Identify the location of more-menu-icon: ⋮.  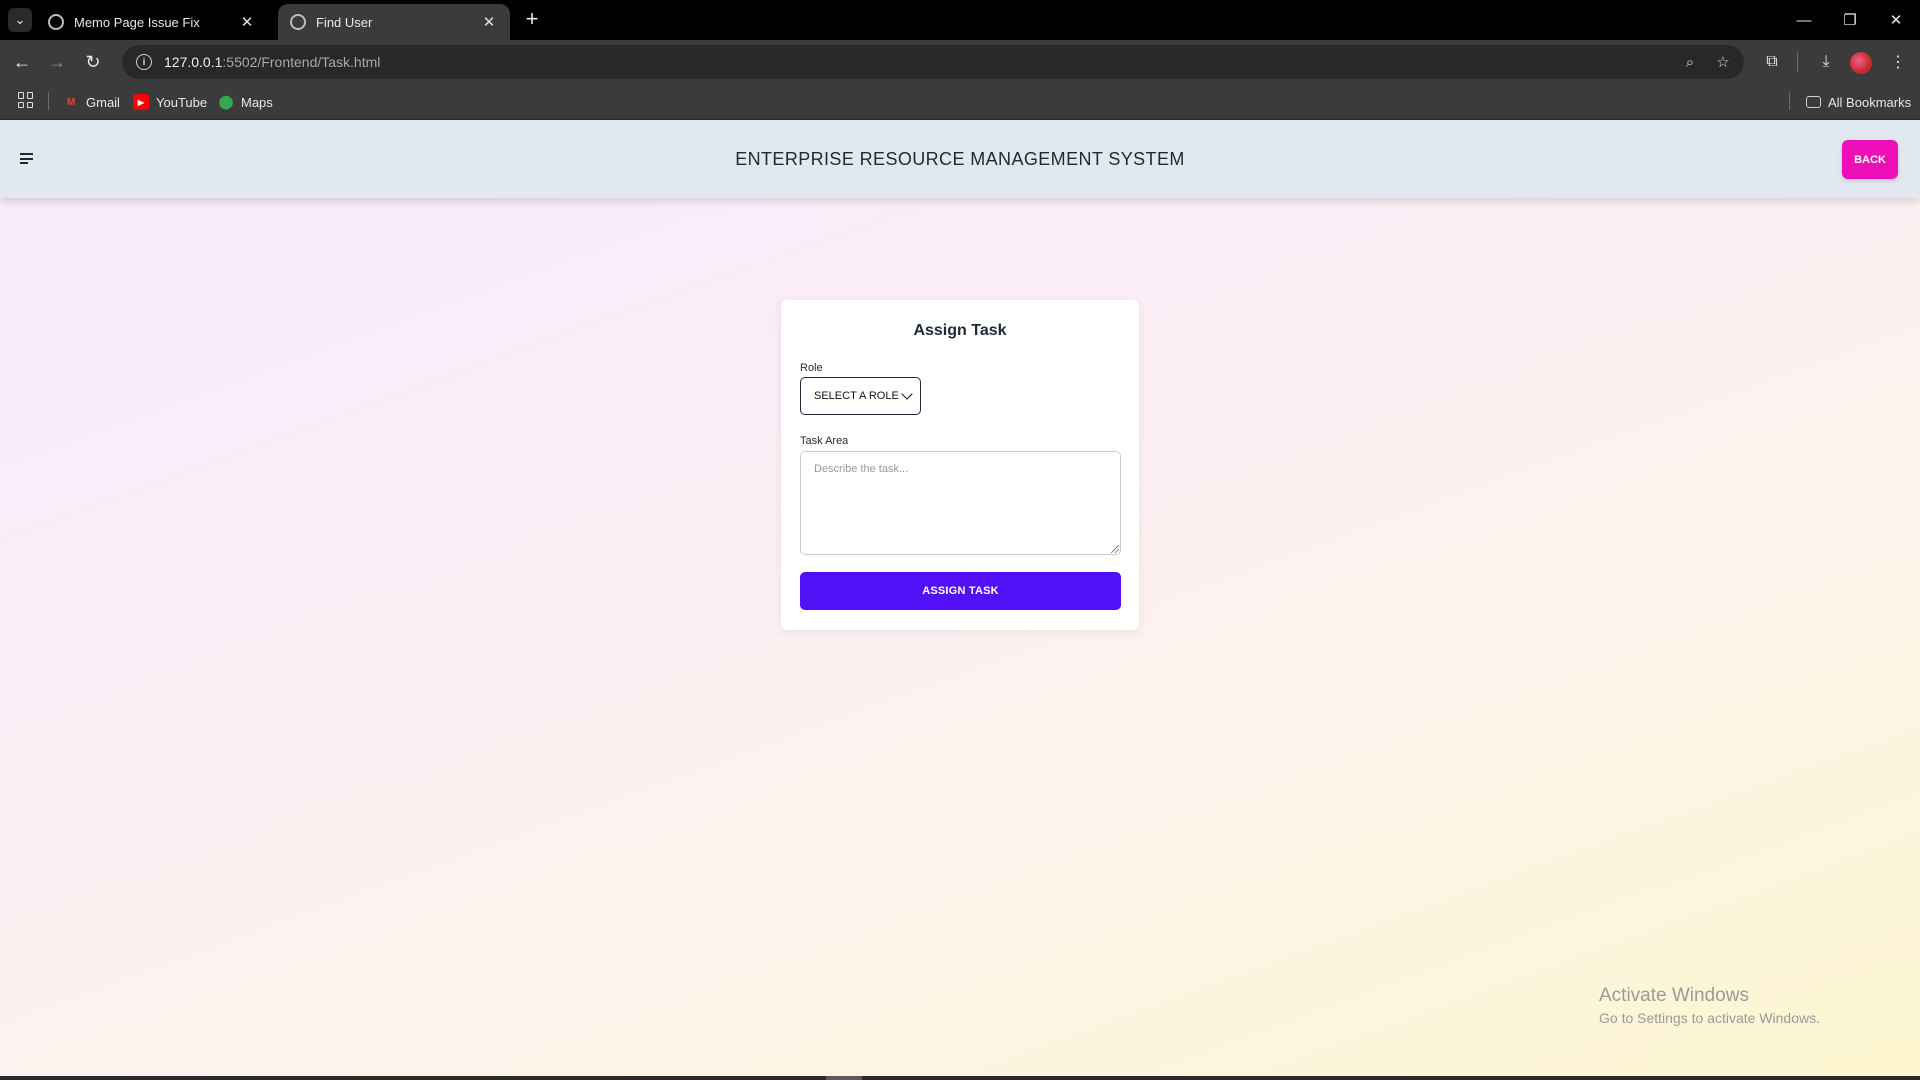
(1898, 62).